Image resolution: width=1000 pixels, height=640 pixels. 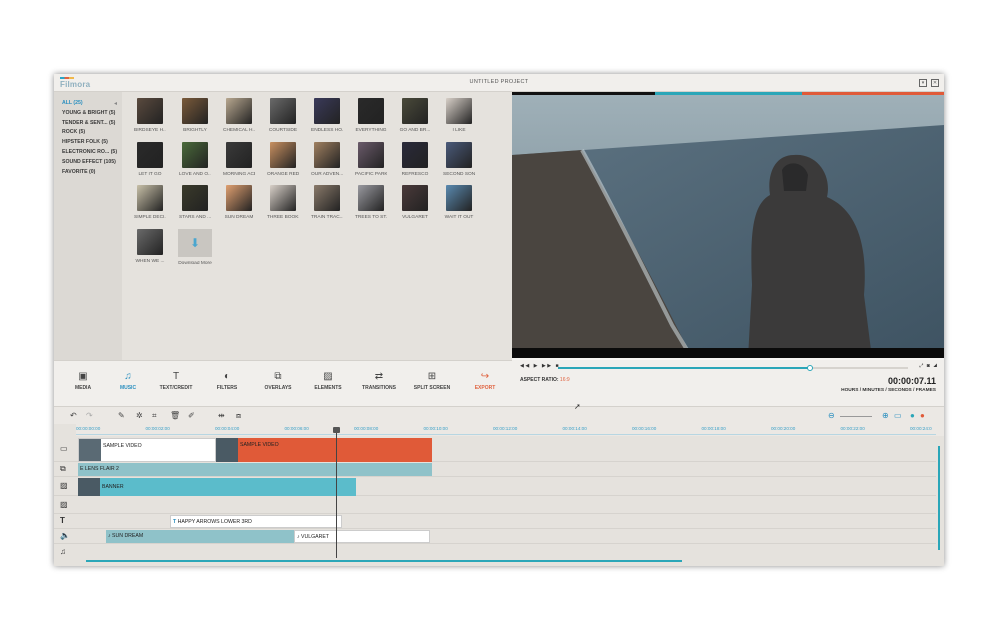 I want to click on category-item: TENDER & SENT... (5), so click(x=89, y=125).